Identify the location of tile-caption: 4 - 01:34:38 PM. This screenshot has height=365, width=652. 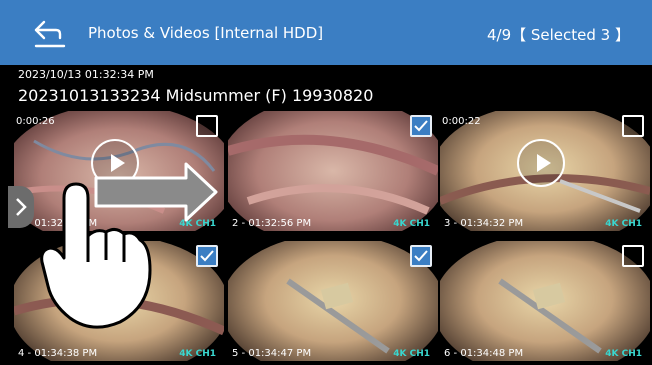
(58, 353).